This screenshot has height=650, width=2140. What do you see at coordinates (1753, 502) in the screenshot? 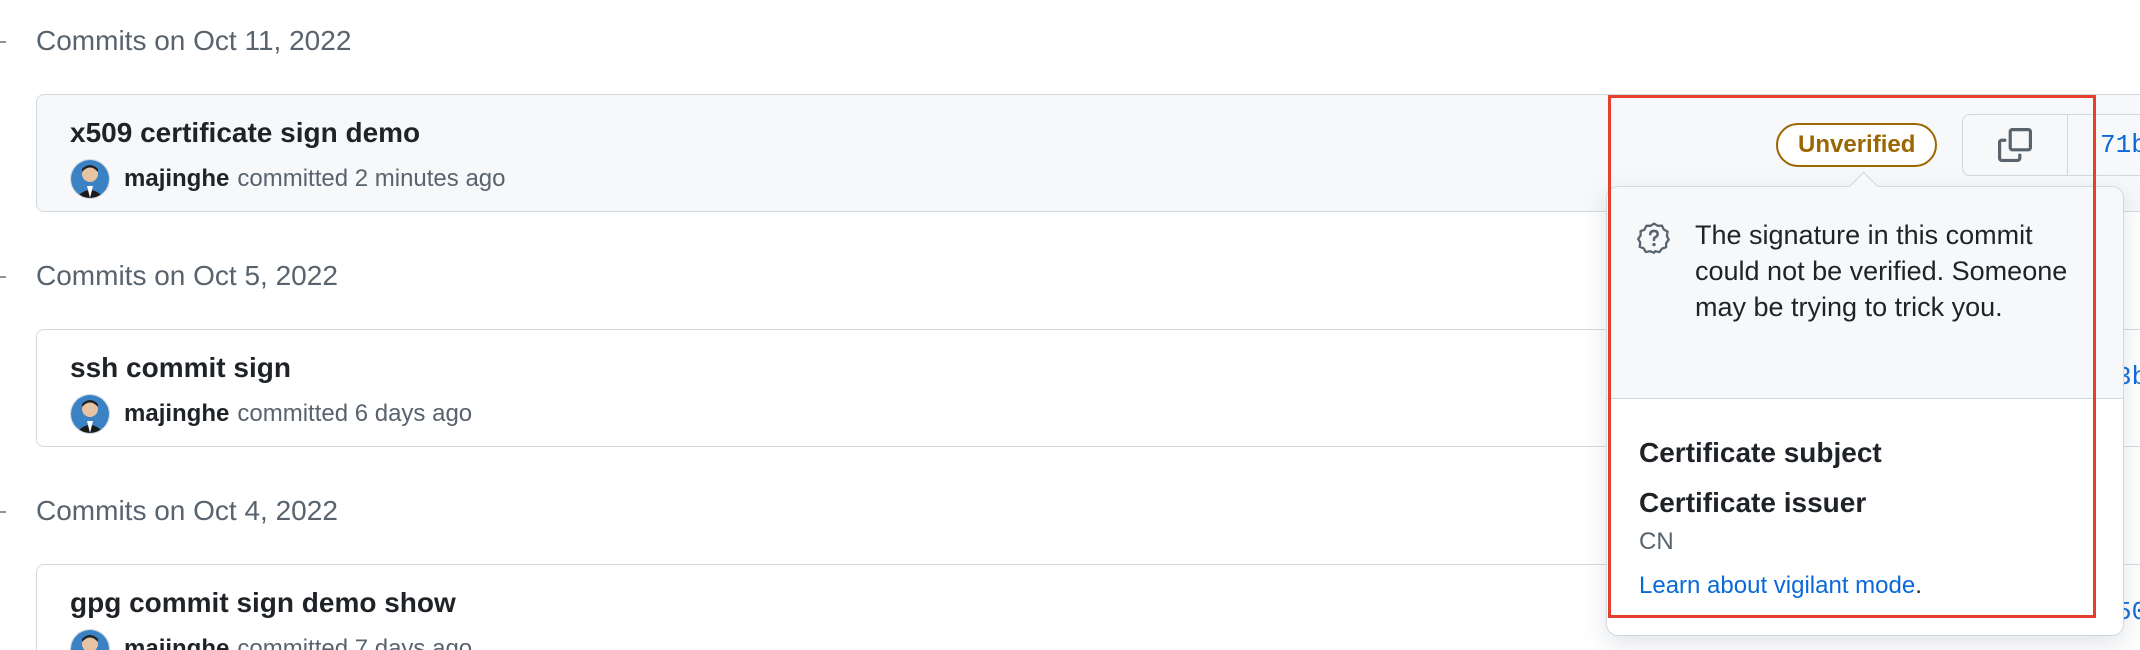
I see `certificate-issuer-label: Certificate issuer` at bounding box center [1753, 502].